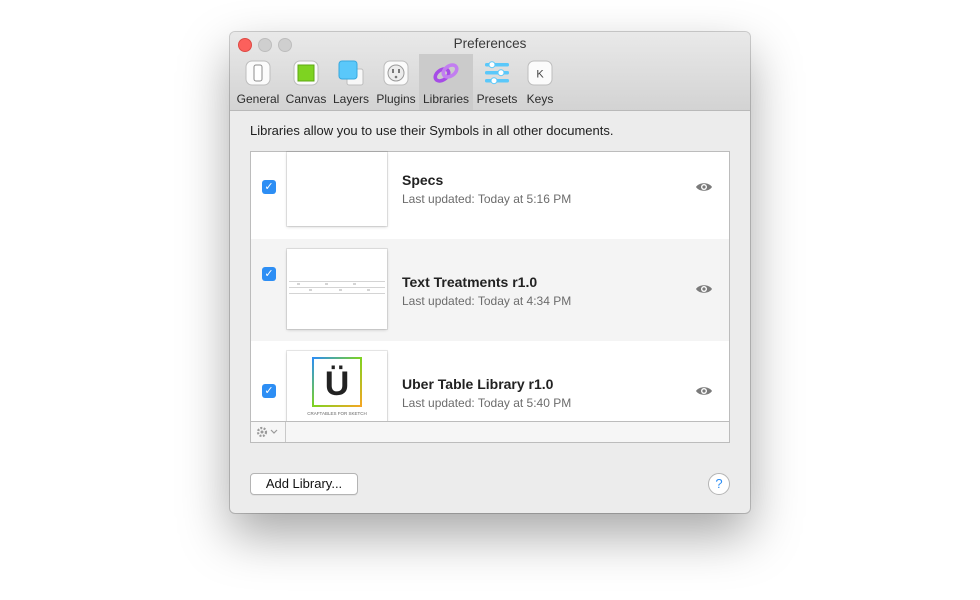 The height and width of the screenshot is (600, 980). I want to click on tab-general-label: General, so click(258, 99).